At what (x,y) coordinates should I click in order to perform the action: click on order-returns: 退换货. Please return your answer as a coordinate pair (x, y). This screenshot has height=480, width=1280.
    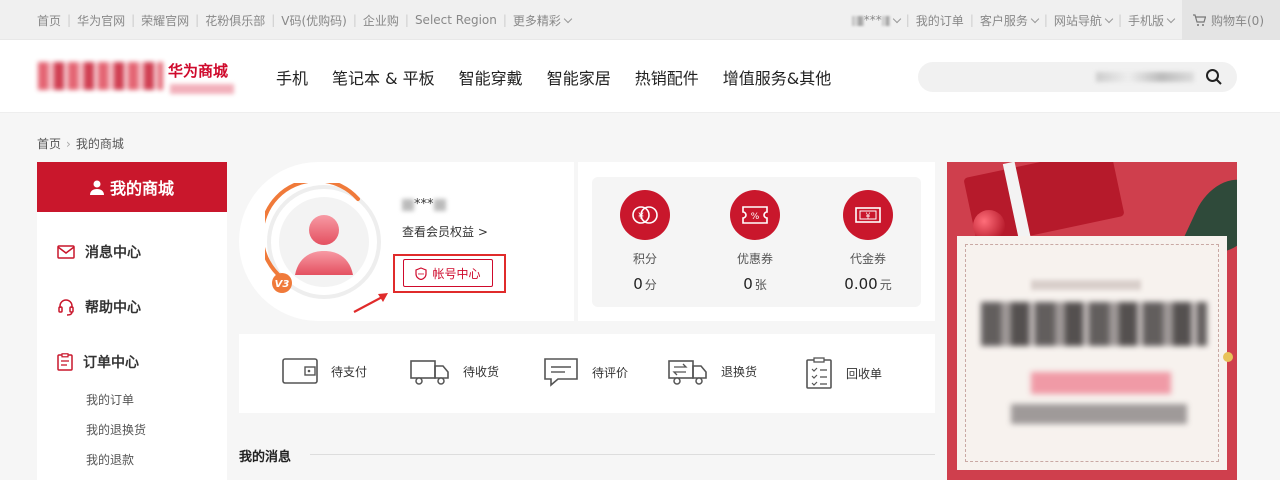
    Looking at the image, I should click on (712, 371).